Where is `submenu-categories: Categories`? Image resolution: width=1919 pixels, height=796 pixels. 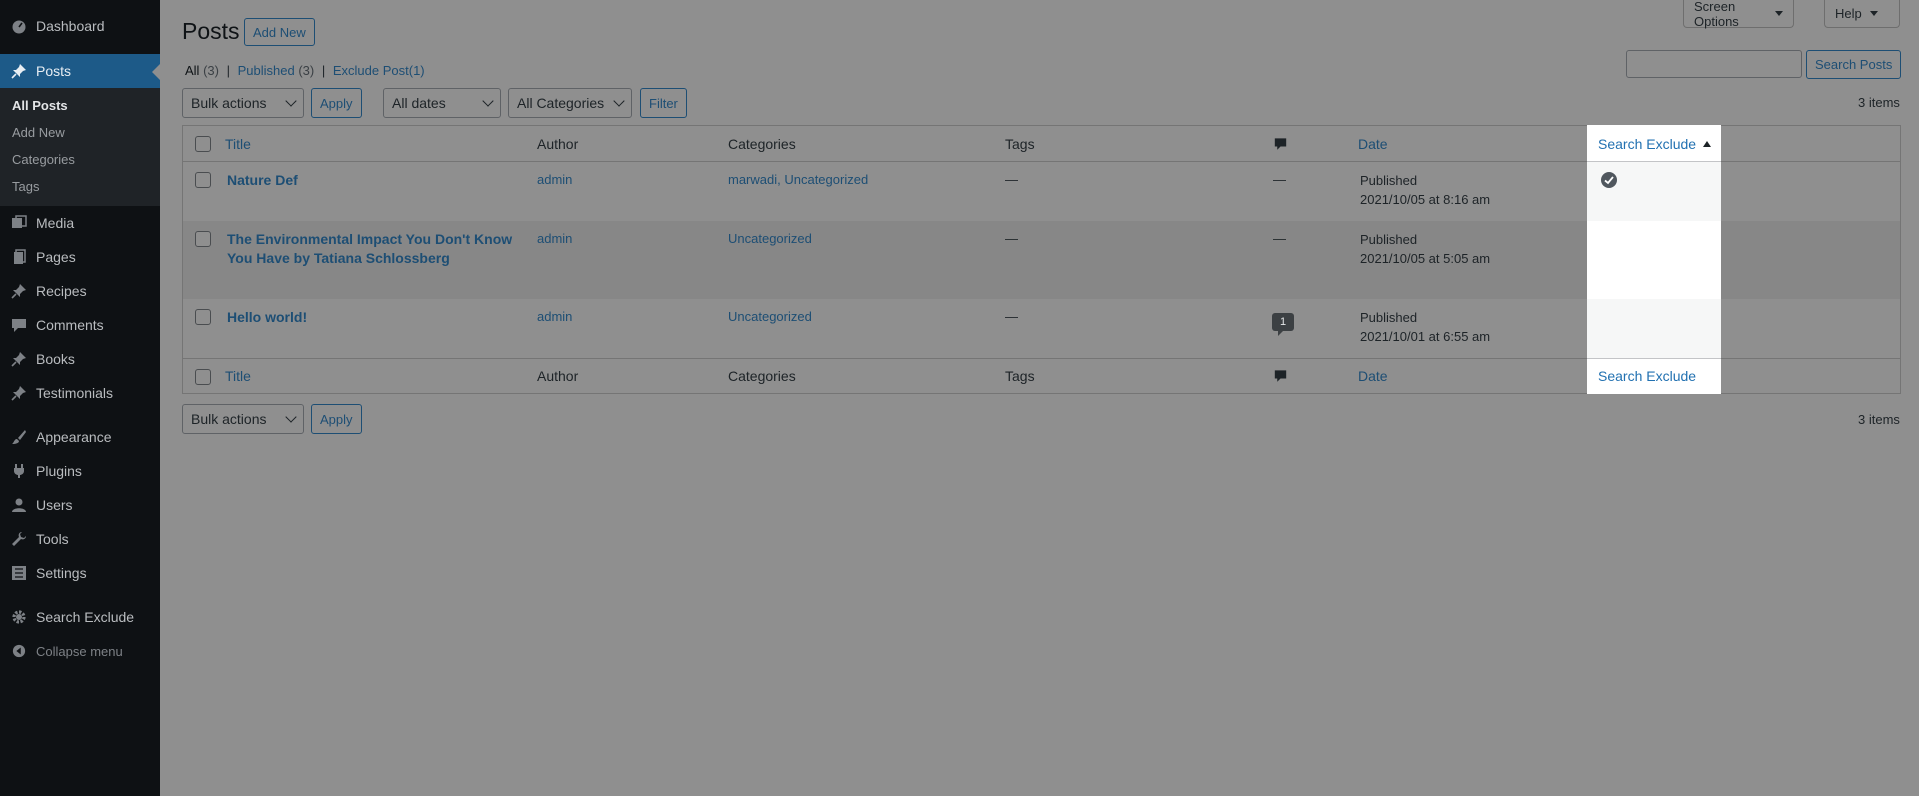
submenu-categories: Categories is located at coordinates (80, 159).